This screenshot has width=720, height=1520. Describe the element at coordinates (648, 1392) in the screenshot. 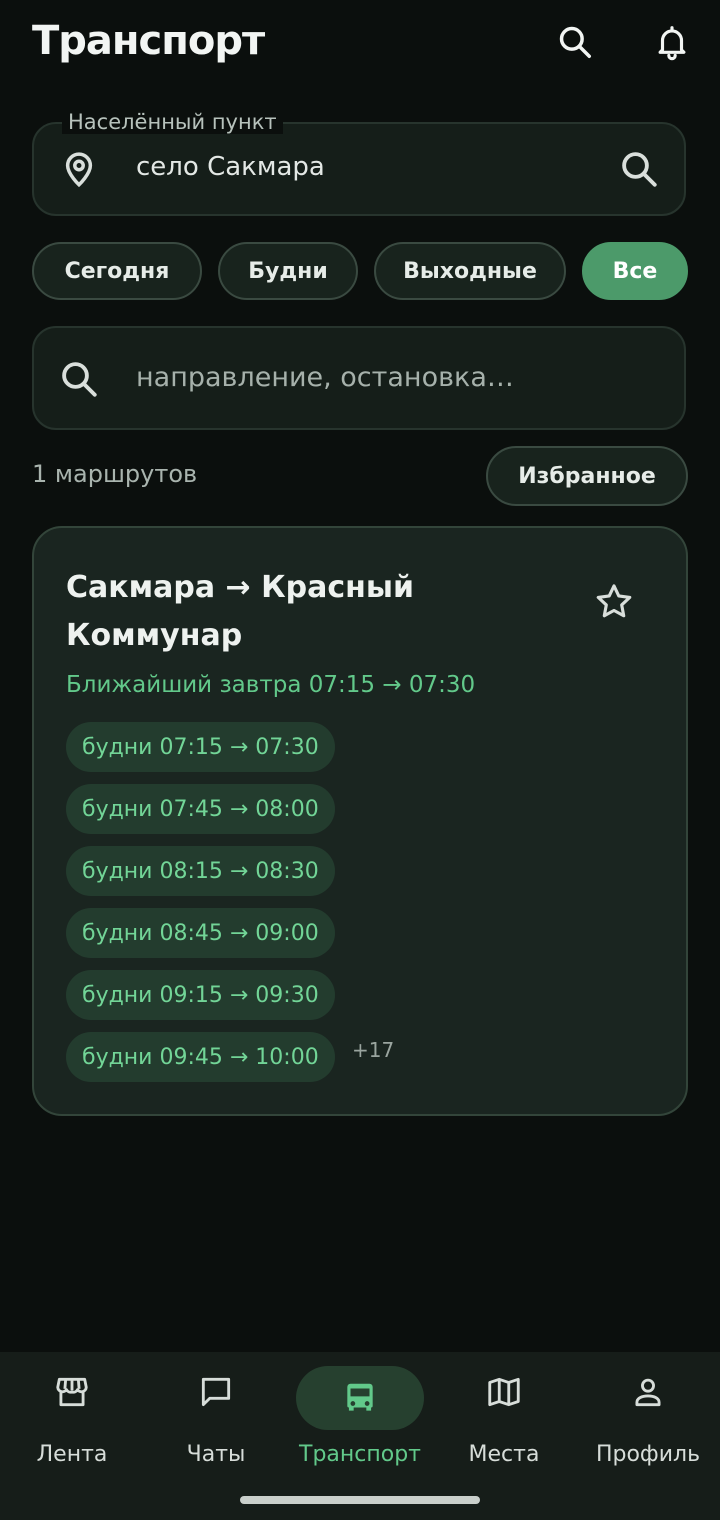

I see `person-icon` at that location.